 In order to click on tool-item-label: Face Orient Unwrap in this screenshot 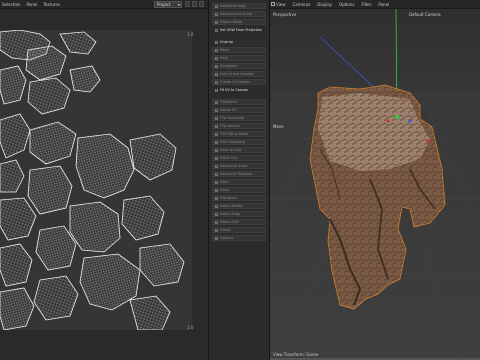, I will do `click(237, 74)`.